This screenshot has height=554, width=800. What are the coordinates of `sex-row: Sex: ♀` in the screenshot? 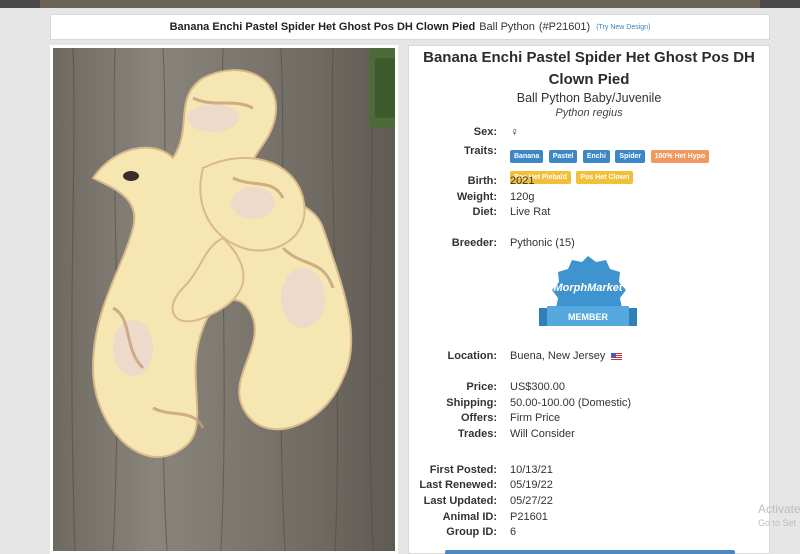 It's located at (590, 132).